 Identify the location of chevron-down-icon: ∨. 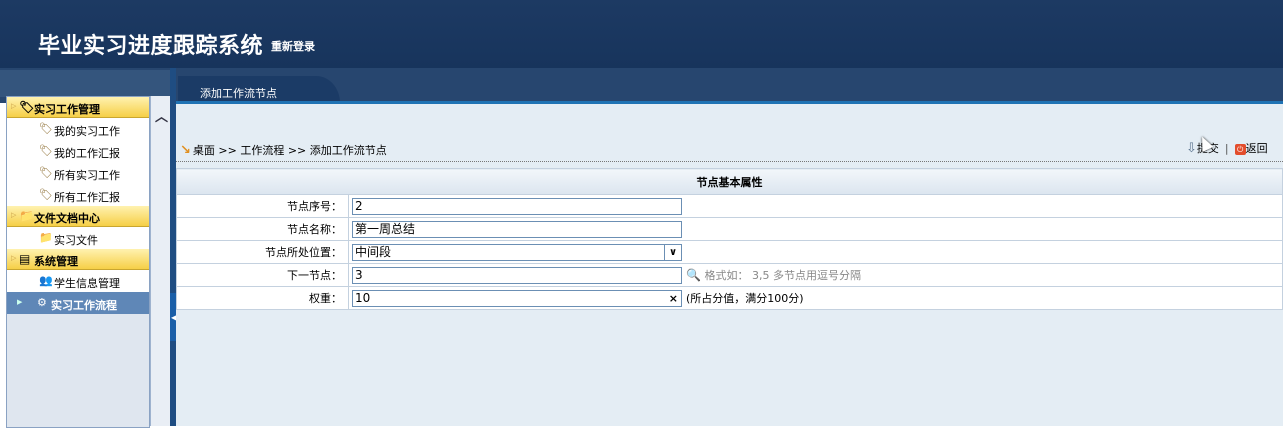
(672, 252).